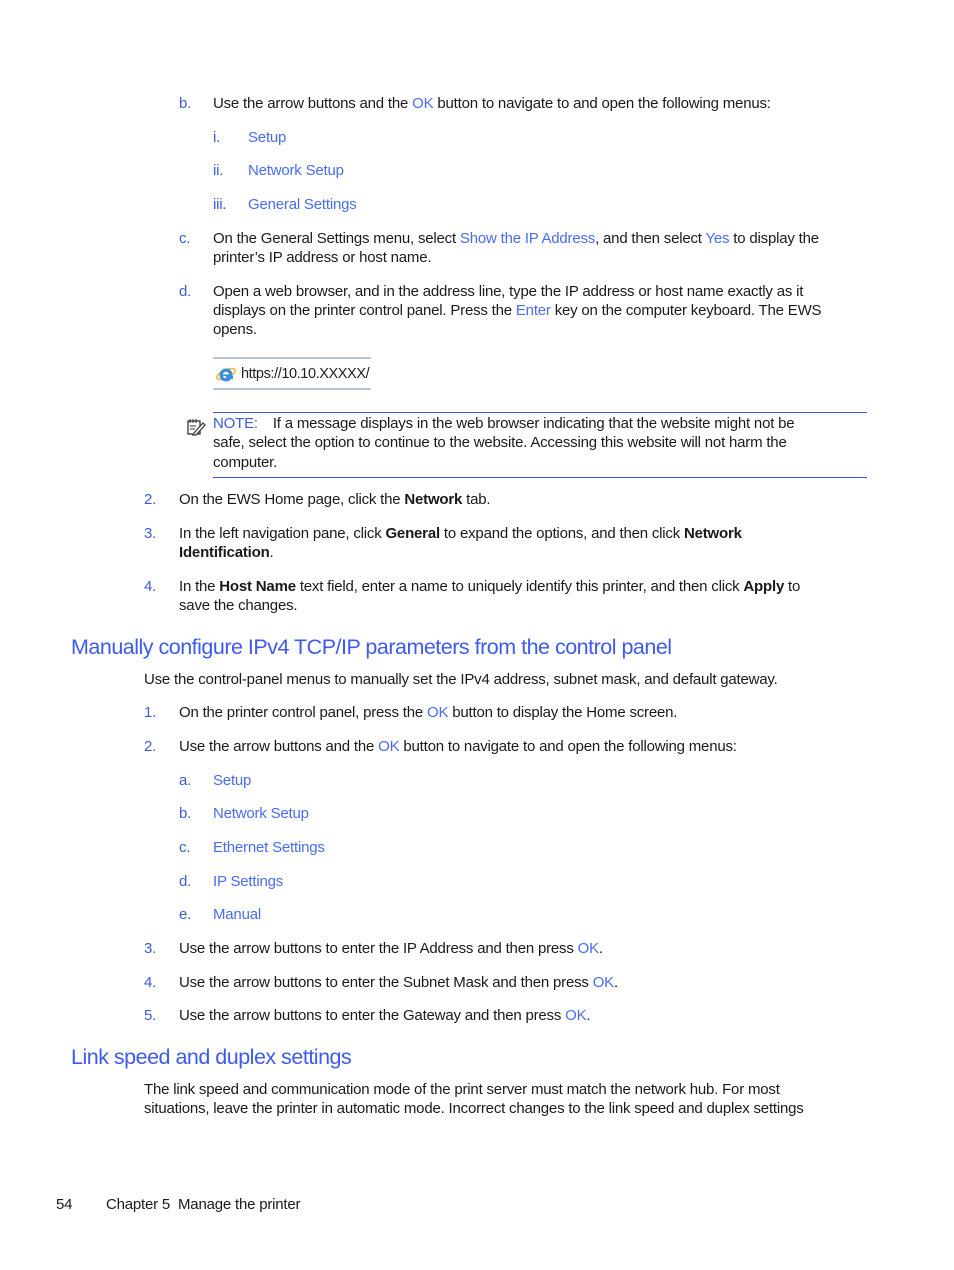 The height and width of the screenshot is (1270, 954). What do you see at coordinates (150, 712) in the screenshot?
I see `step-label: 1.` at bounding box center [150, 712].